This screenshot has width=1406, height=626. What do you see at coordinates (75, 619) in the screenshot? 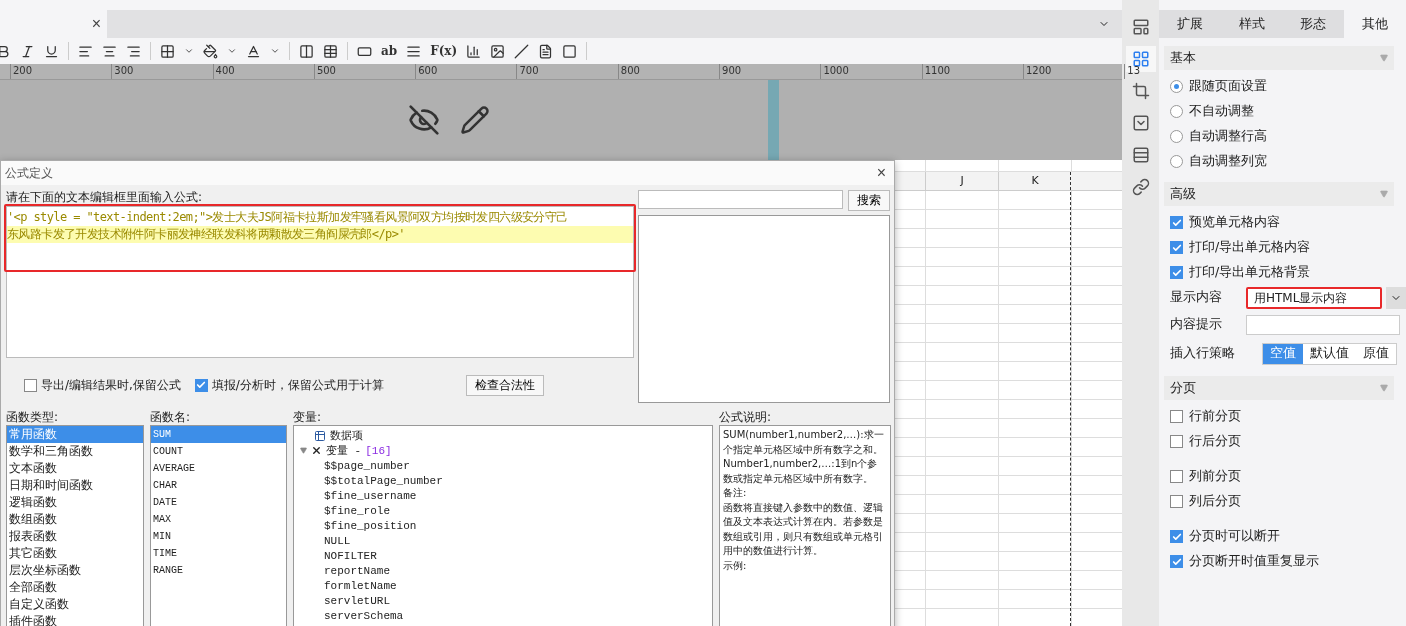
I see `list-item: 插件函数` at bounding box center [75, 619].